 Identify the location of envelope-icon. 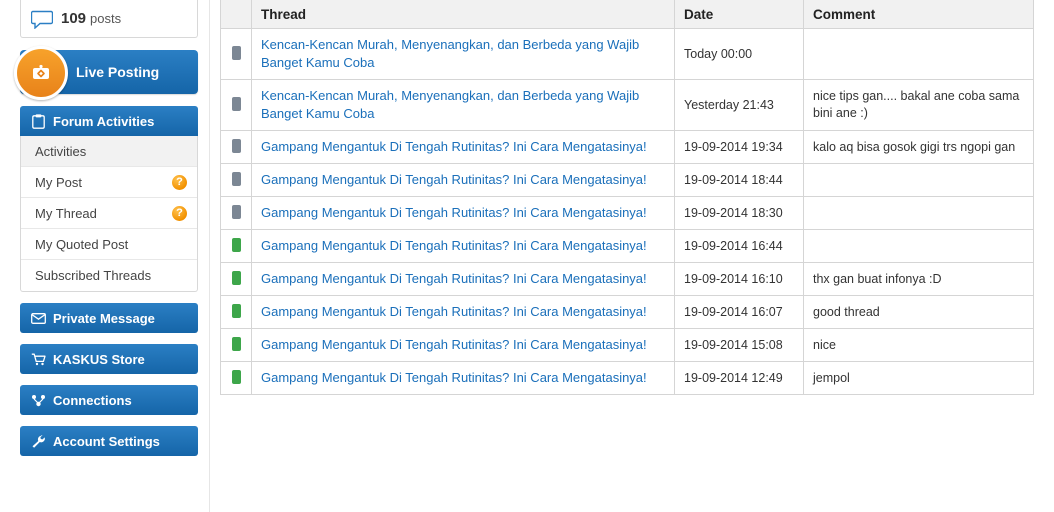
(38, 318).